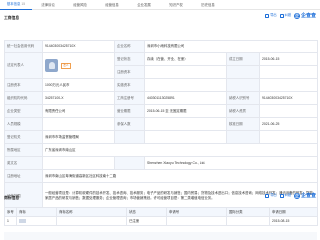 The image size is (320, 240). Describe the element at coordinates (23, 176) in the screenshot. I see `field-label: 注册地址` at that location.